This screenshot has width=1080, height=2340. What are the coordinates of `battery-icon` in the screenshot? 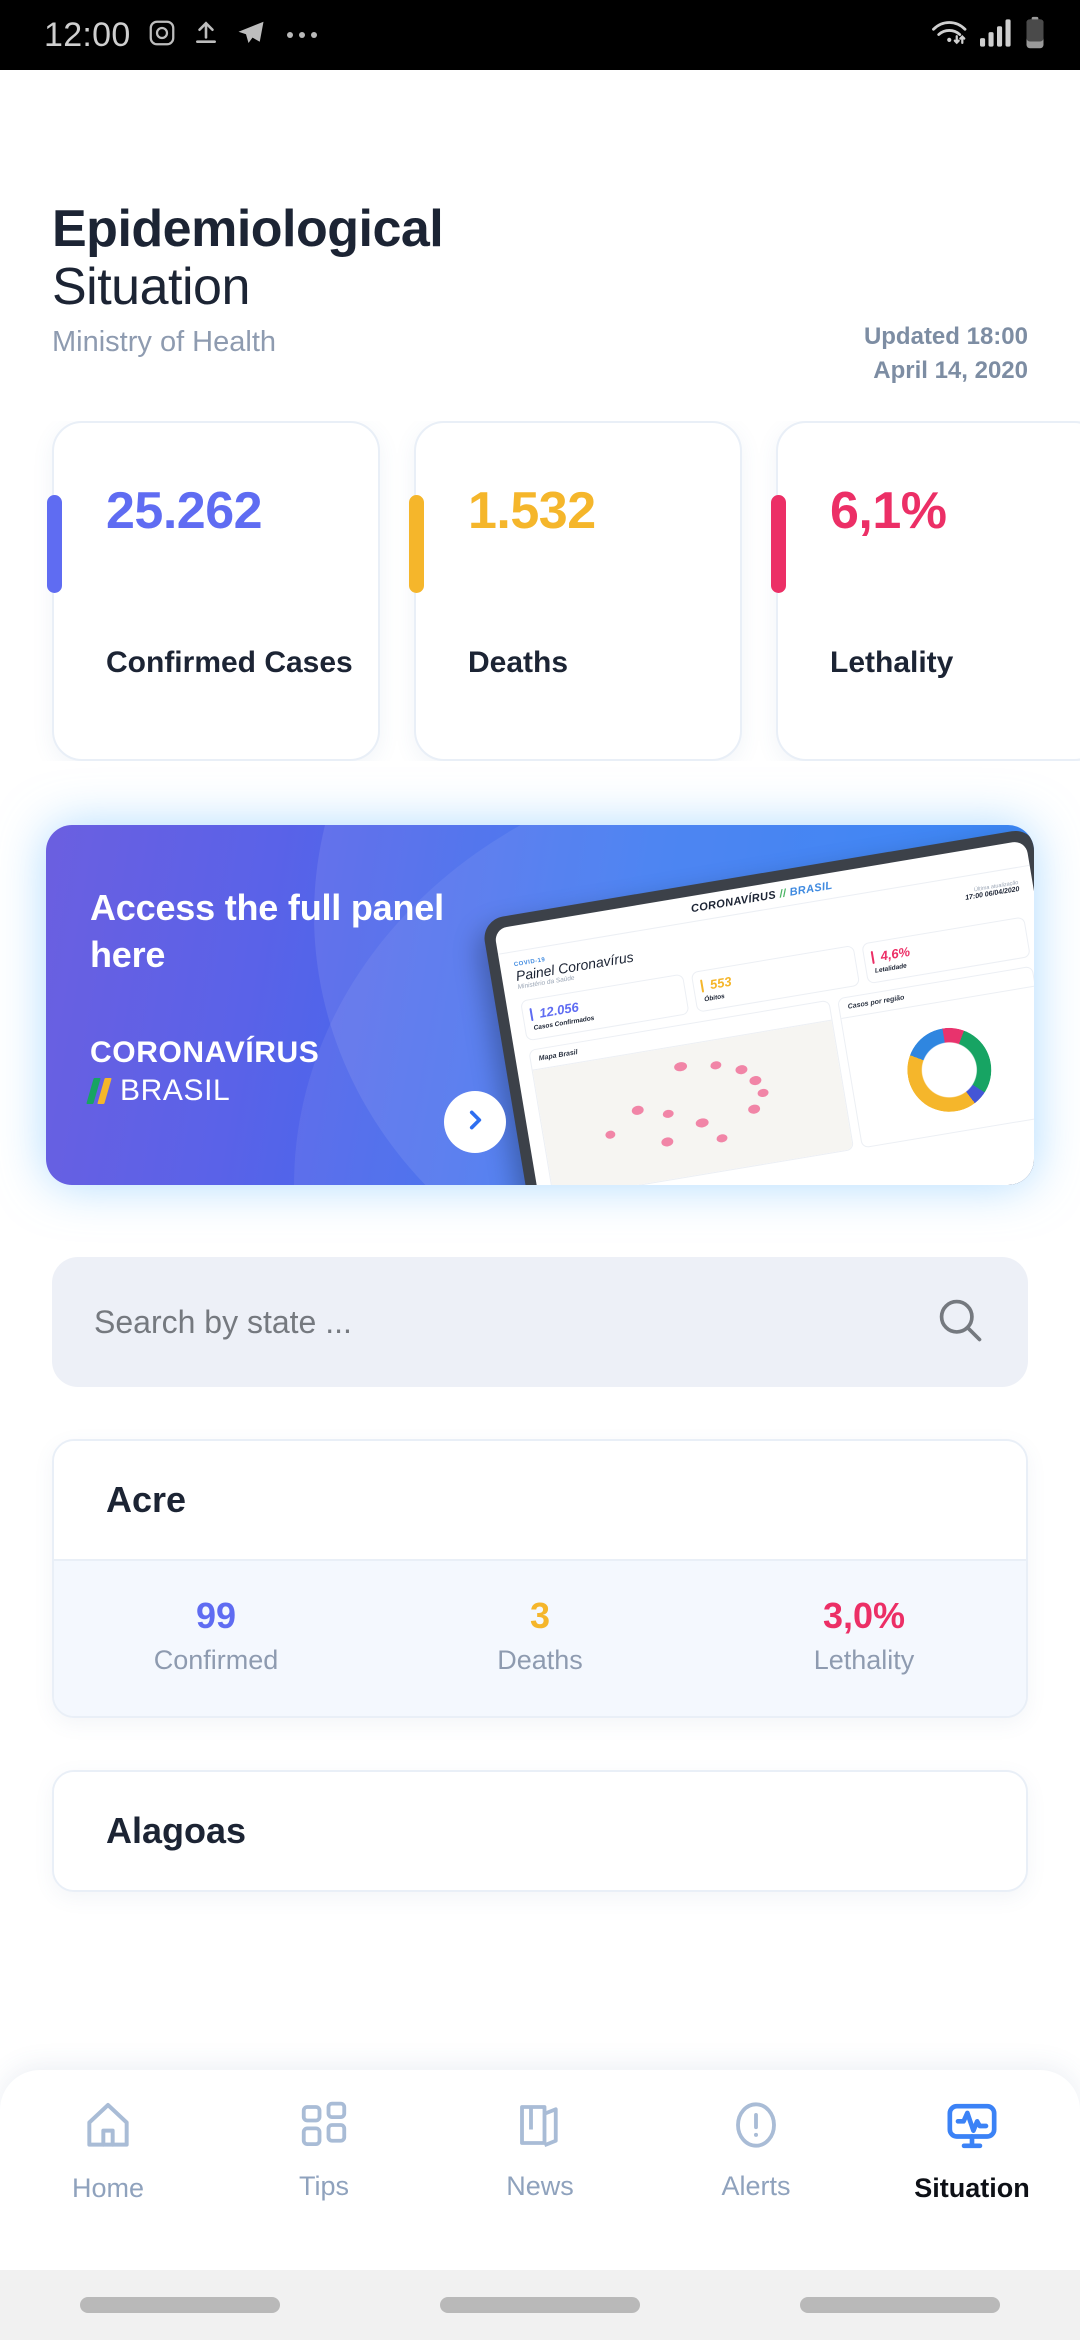 It's located at (1035, 35).